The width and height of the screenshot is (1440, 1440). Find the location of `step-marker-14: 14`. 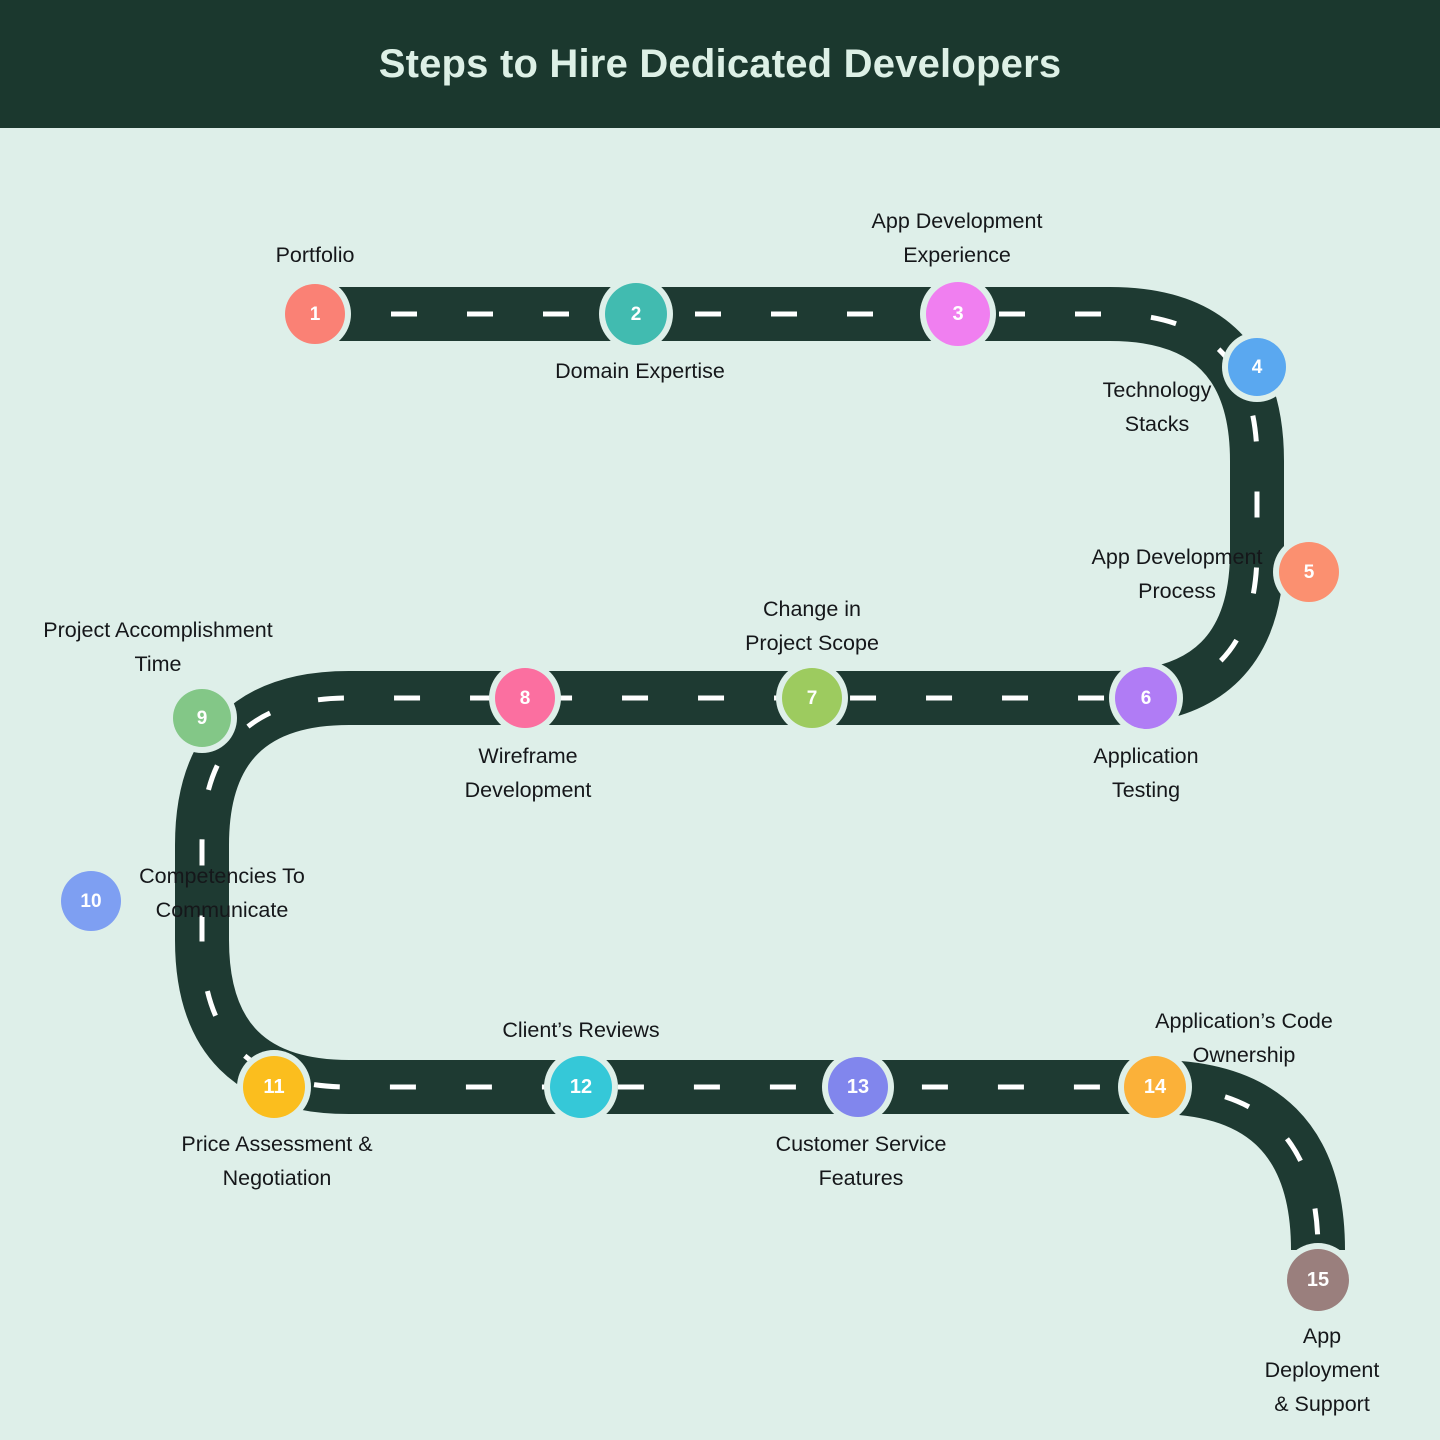

step-marker-14: 14 is located at coordinates (1155, 1087).